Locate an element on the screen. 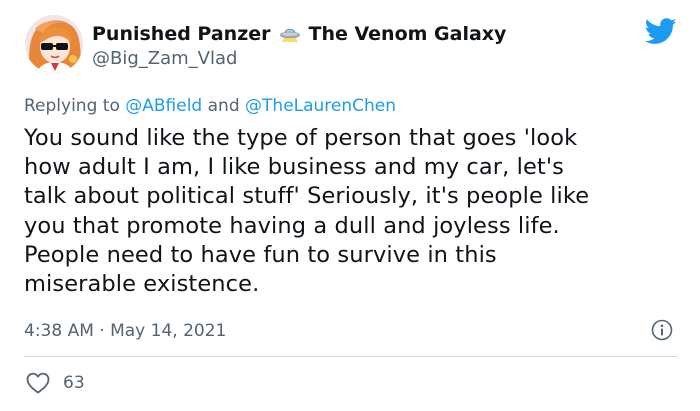 The image size is (700, 411). info-icon is located at coordinates (662, 330).